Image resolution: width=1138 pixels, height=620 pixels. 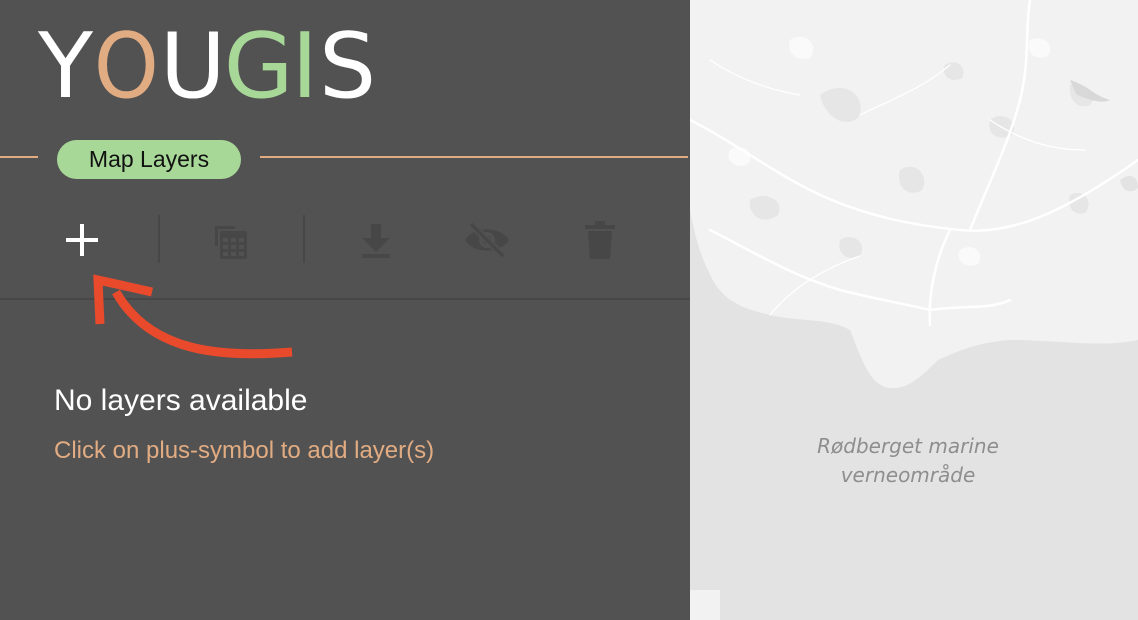 I want to click on trash-icon, so click(x=600, y=240).